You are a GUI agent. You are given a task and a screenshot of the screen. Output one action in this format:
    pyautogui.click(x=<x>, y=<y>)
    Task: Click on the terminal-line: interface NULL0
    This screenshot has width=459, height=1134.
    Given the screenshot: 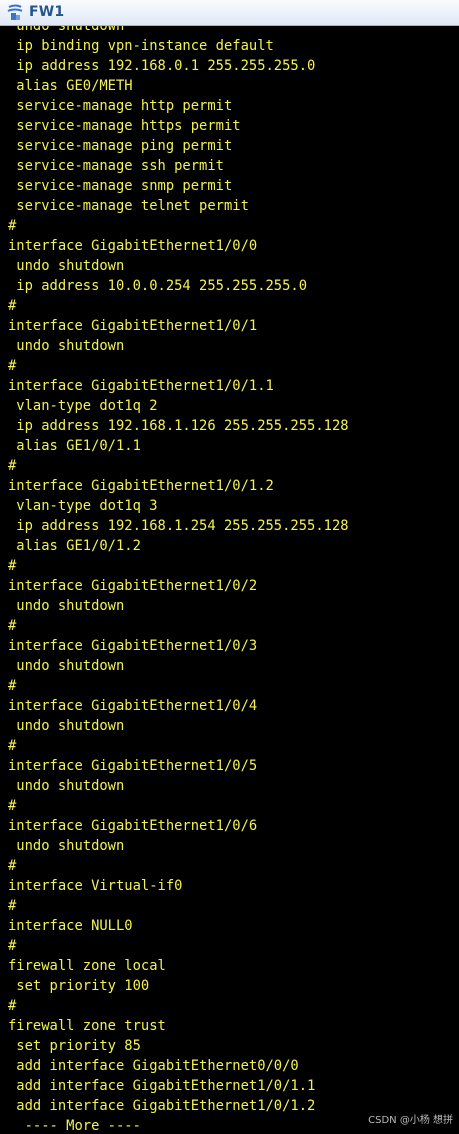 What is the action you would take?
    pyautogui.click(x=70, y=926)
    